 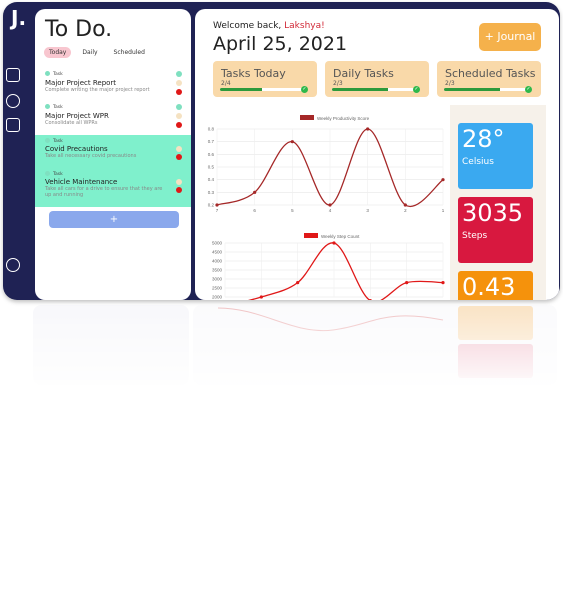 What do you see at coordinates (211, 154) in the screenshot?
I see `y-tick-label: 0.6` at bounding box center [211, 154].